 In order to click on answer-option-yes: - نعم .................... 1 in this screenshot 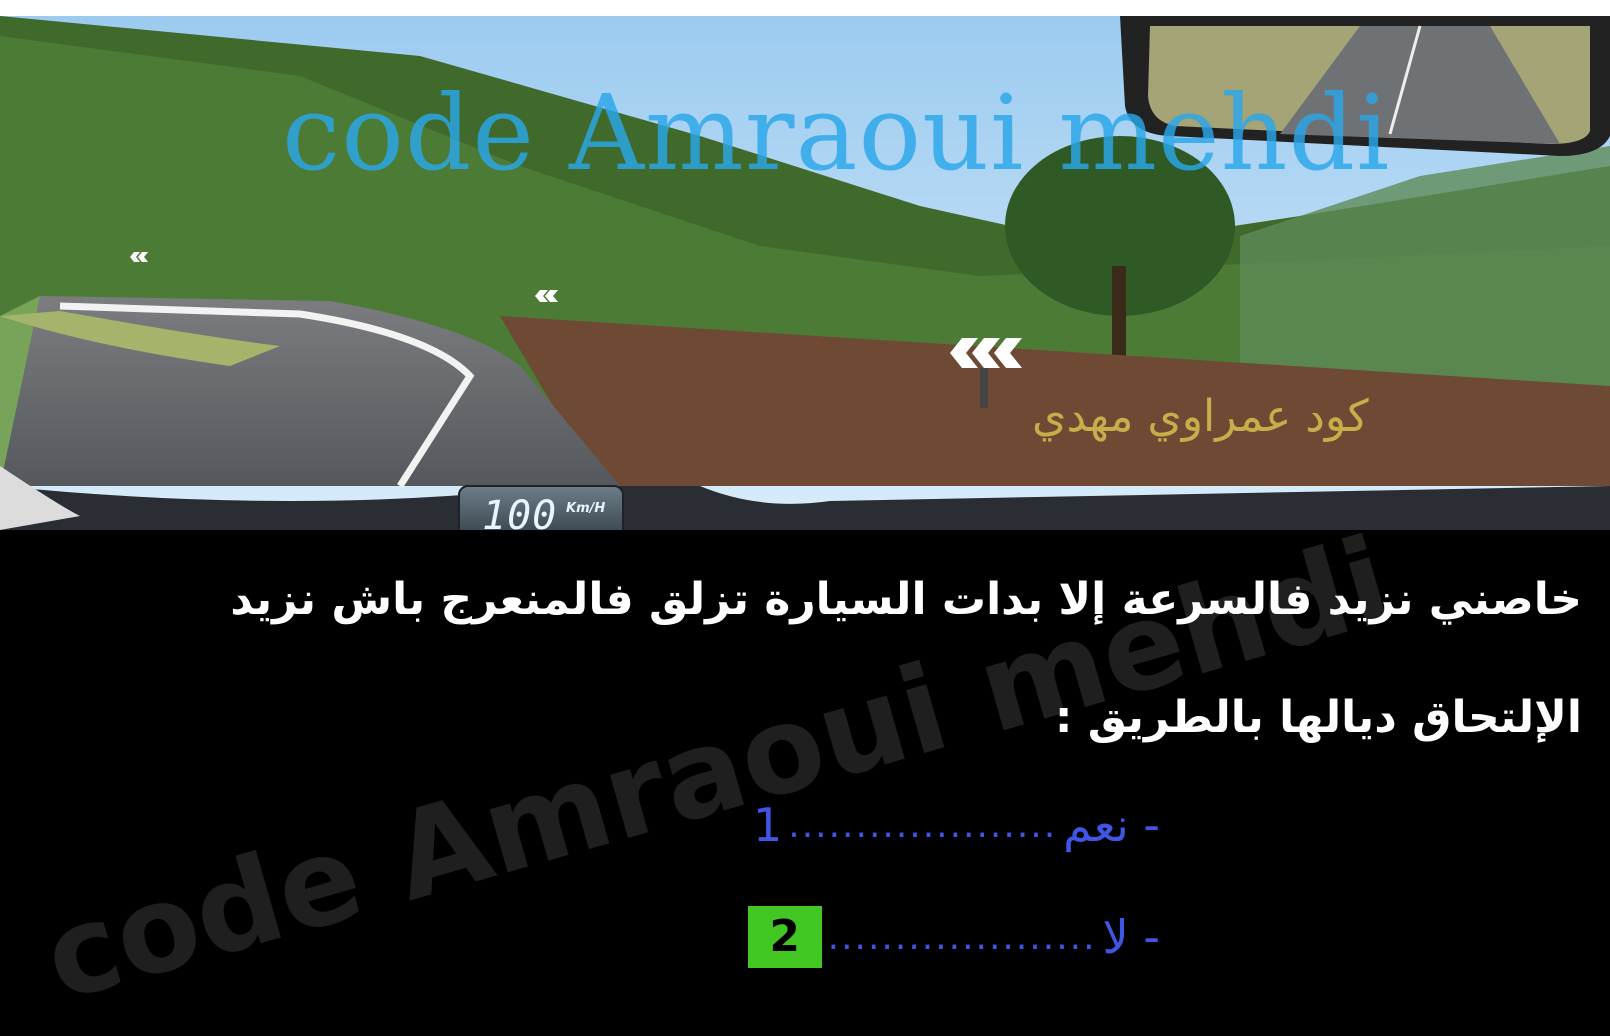, I will do `click(956, 825)`.